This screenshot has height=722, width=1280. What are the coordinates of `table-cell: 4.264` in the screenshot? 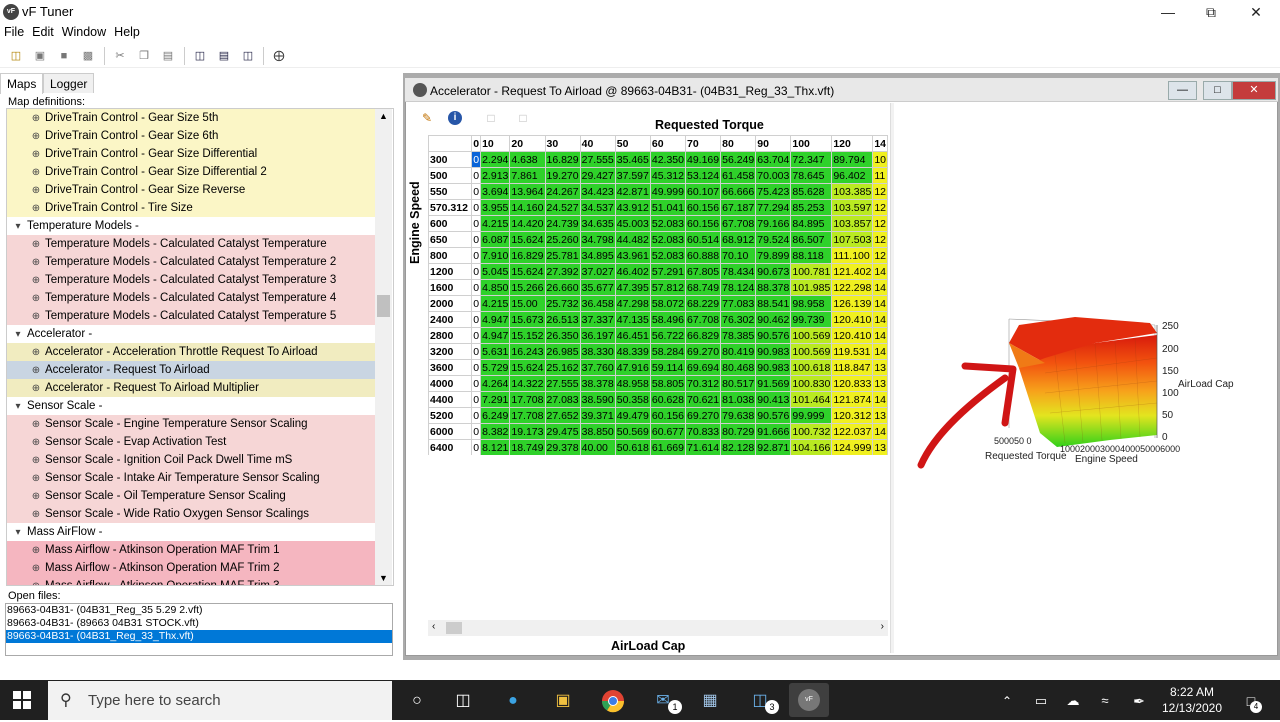 It's located at (495, 383).